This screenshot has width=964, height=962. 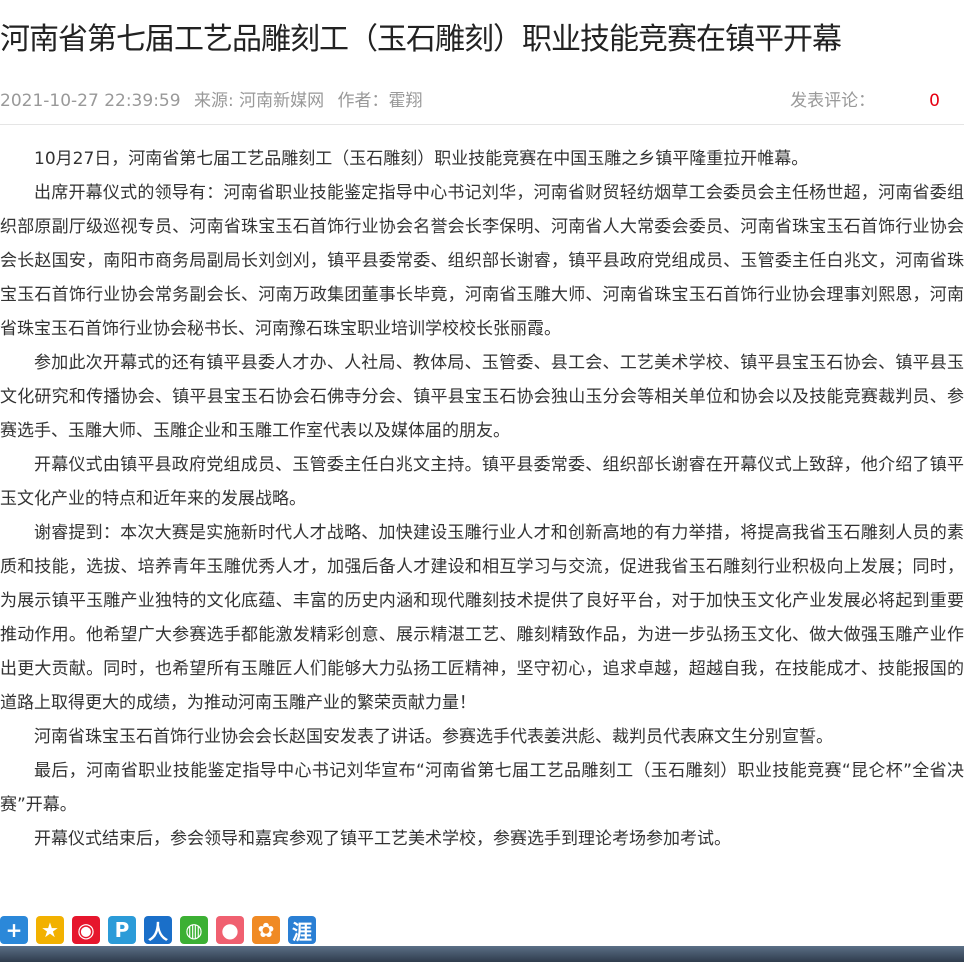 I want to click on publish-datetime: 2021-10-27 22:39:59, so click(x=90, y=101).